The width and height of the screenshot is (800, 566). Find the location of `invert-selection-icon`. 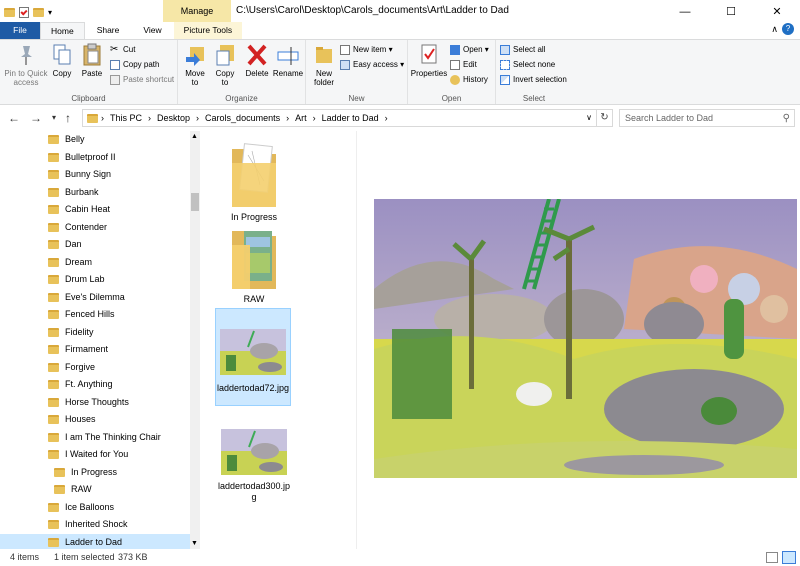

invert-selection-icon is located at coordinates (505, 80).